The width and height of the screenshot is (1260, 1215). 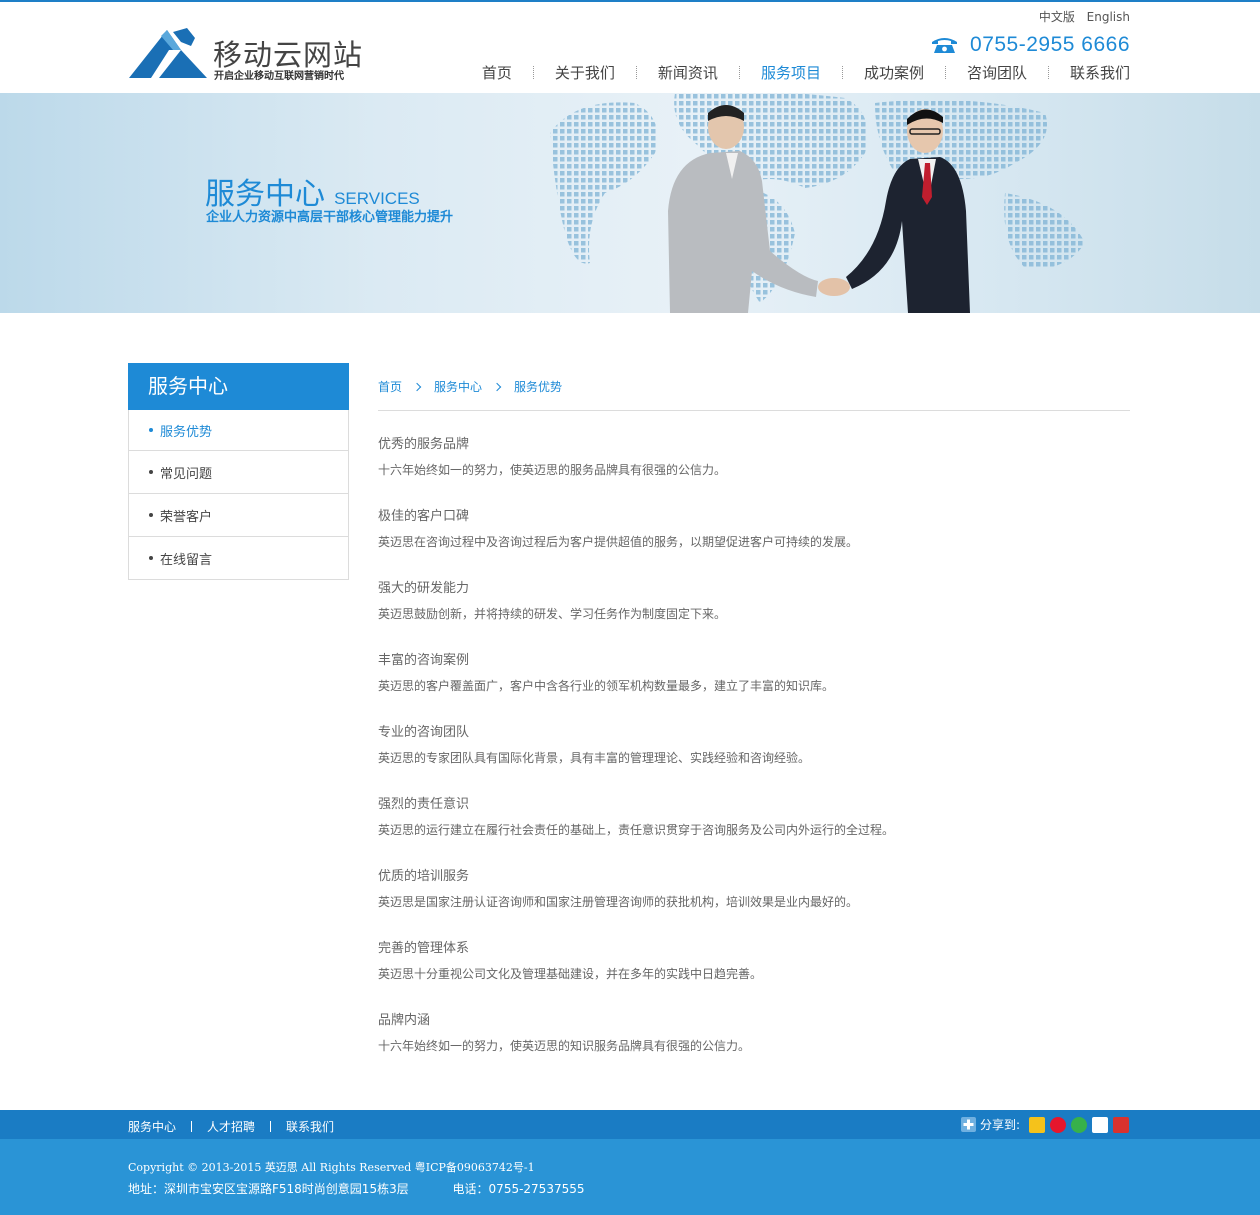 What do you see at coordinates (552, 614) in the screenshot?
I see `section-body: 英迈思鼓励创新，并将持续的研发、学习任务作为制度固定下来。` at bounding box center [552, 614].